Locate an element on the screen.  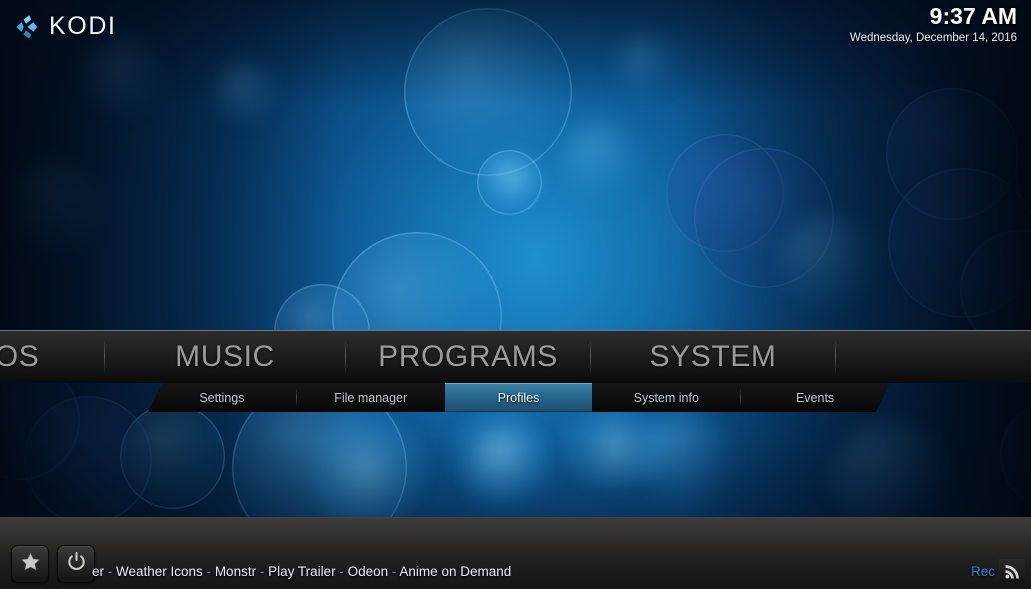
main-navigation-bar: DEOS MUSIC PROGRAMS SYSTEM is located at coordinates (515, 356).